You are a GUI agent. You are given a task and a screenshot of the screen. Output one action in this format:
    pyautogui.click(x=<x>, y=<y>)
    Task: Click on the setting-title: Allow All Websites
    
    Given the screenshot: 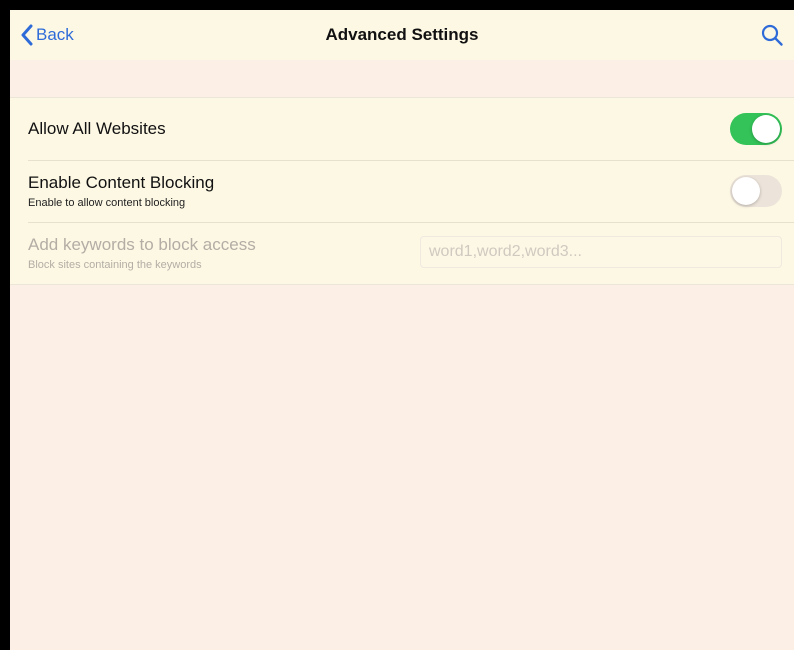 What is the action you would take?
    pyautogui.click(x=97, y=128)
    